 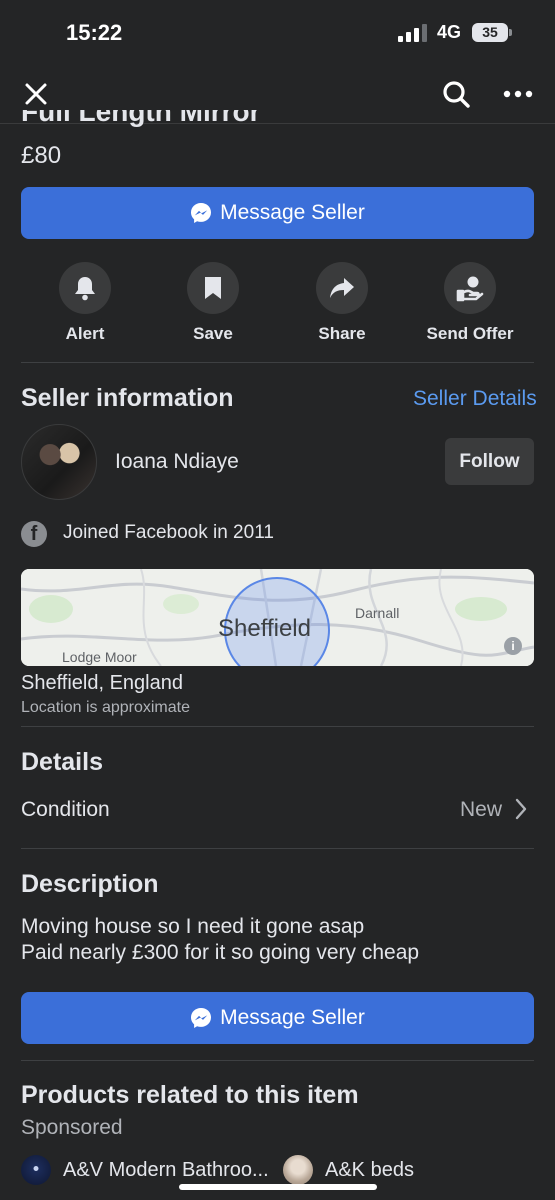 I want to click on related-product-name: A&K beds, so click(x=369, y=1170).